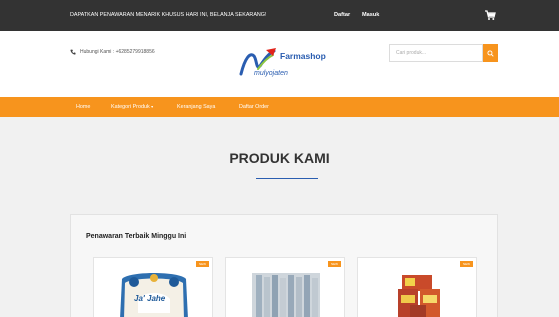 This screenshot has height=317, width=559. I want to click on logo-brand: Farmashop, so click(303, 56).